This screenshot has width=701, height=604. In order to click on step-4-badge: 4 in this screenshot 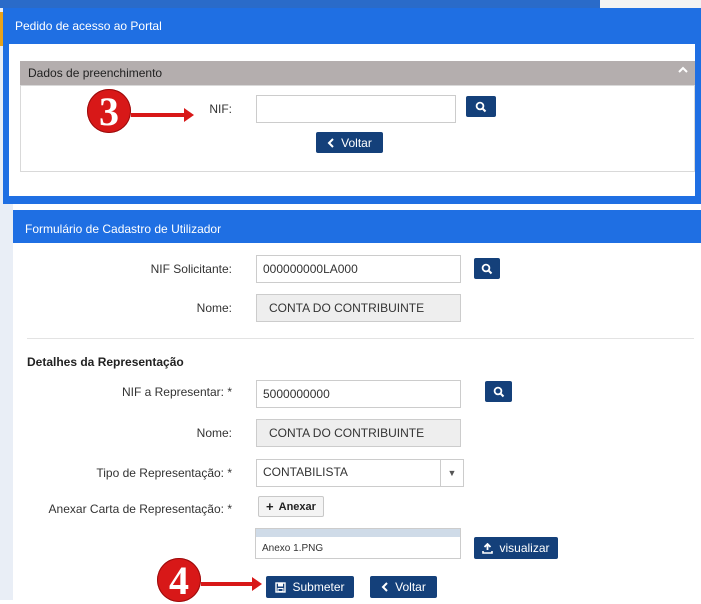, I will do `click(179, 580)`.